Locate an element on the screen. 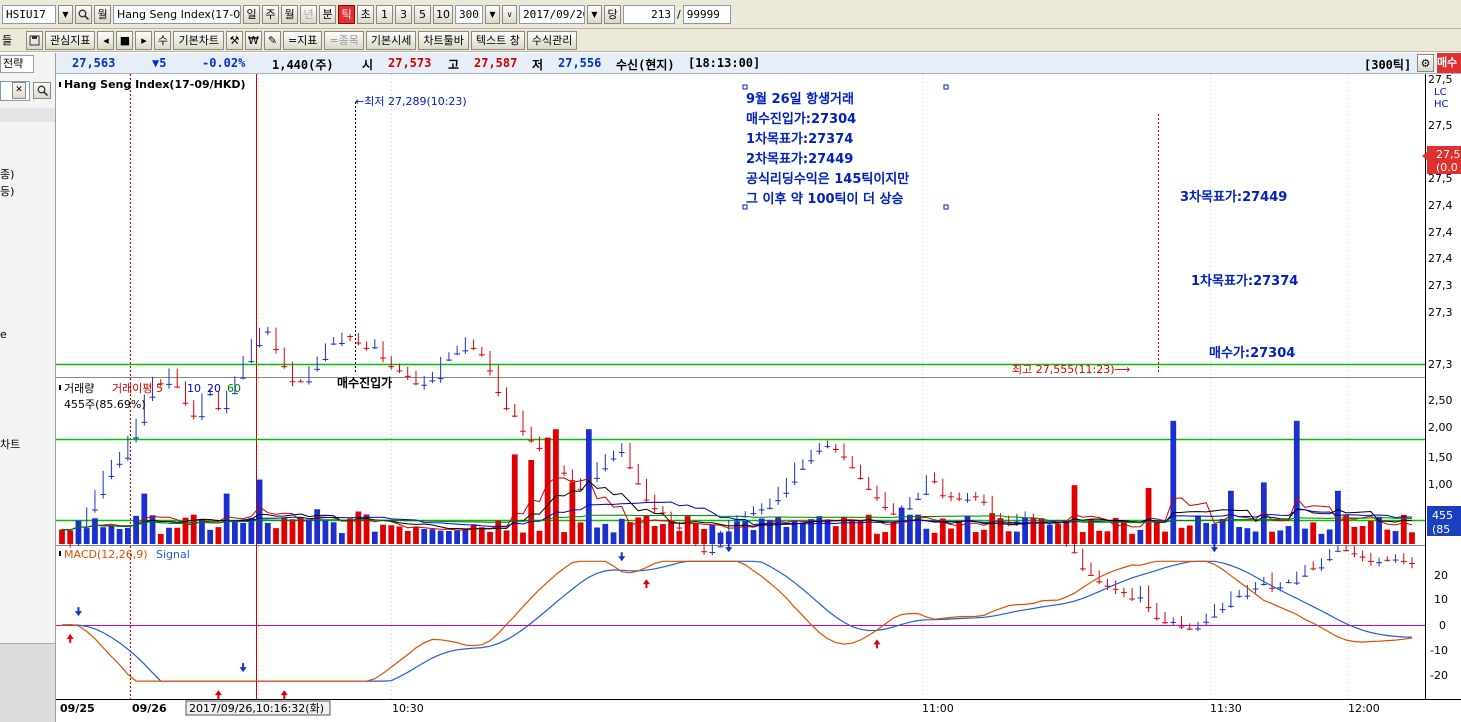 The image size is (1461, 722). price-tick: 27,4 is located at coordinates (1440, 232).